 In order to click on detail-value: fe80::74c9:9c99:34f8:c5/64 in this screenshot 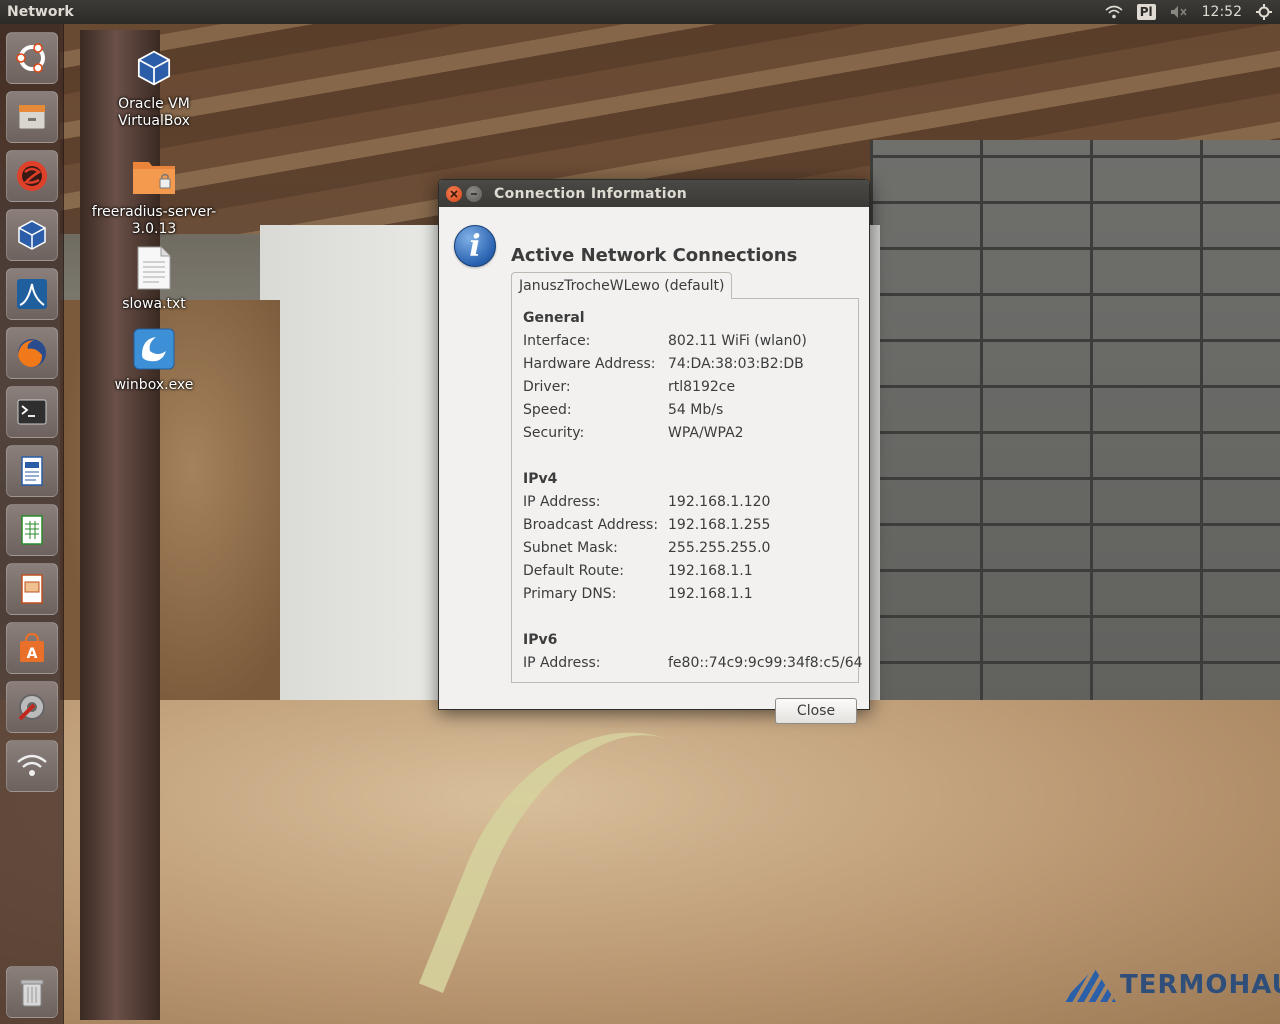, I will do `click(765, 663)`.